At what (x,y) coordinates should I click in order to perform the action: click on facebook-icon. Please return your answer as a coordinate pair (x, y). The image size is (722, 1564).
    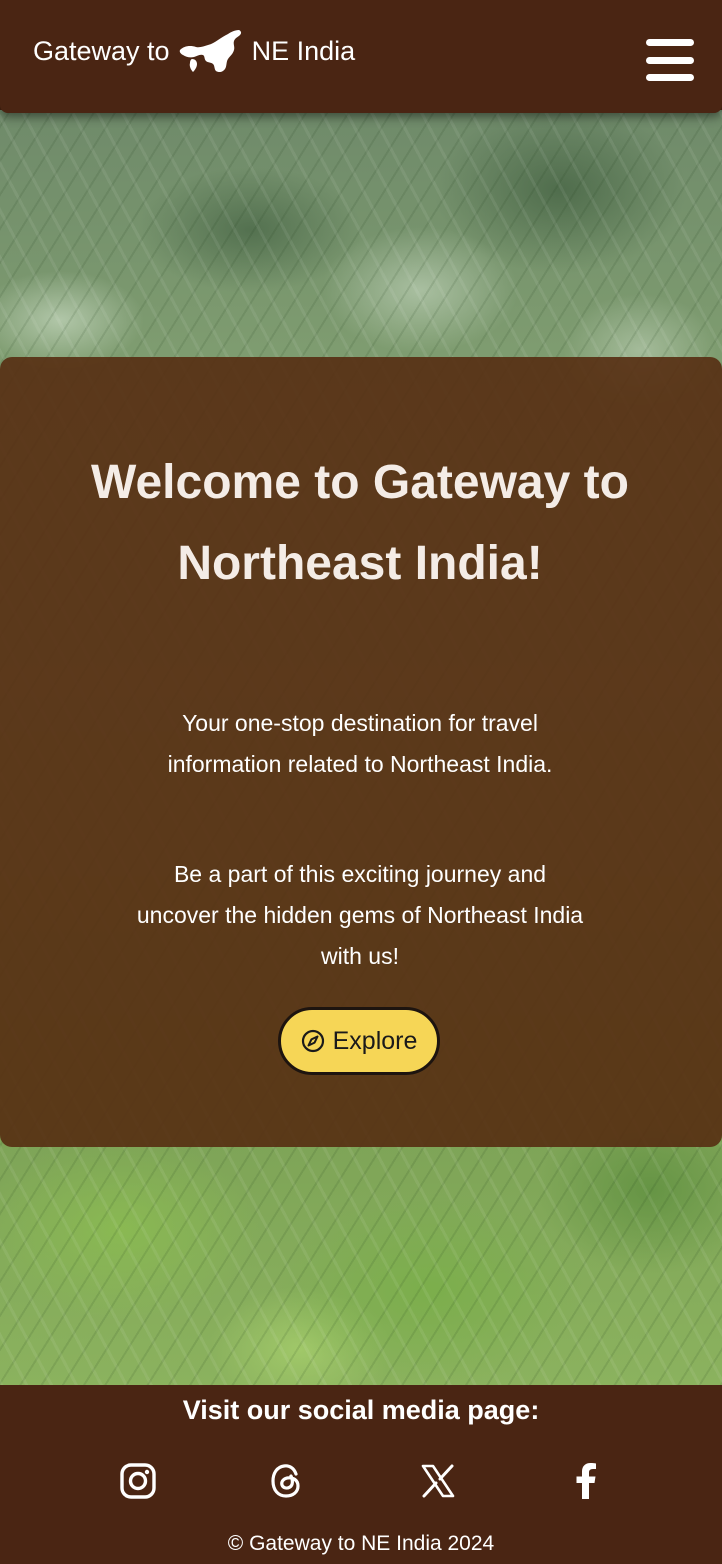
    Looking at the image, I should click on (586, 1481).